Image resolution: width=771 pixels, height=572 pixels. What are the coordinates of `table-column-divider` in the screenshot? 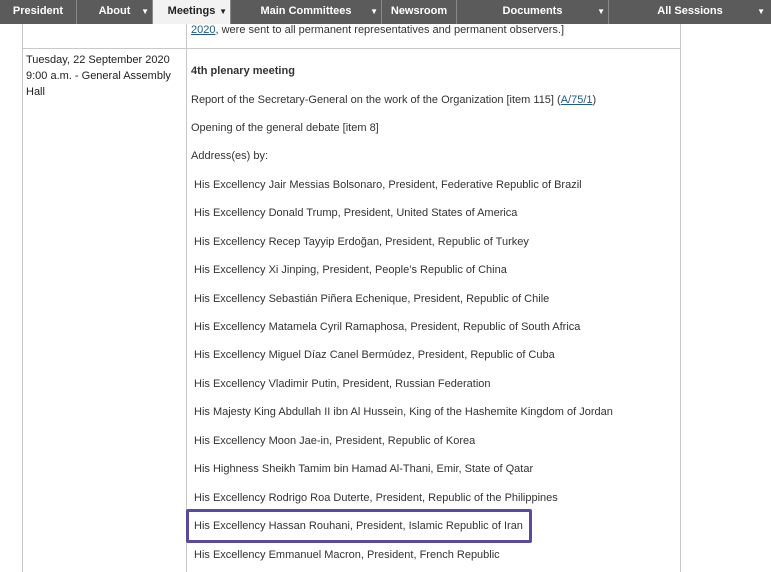 It's located at (186, 298).